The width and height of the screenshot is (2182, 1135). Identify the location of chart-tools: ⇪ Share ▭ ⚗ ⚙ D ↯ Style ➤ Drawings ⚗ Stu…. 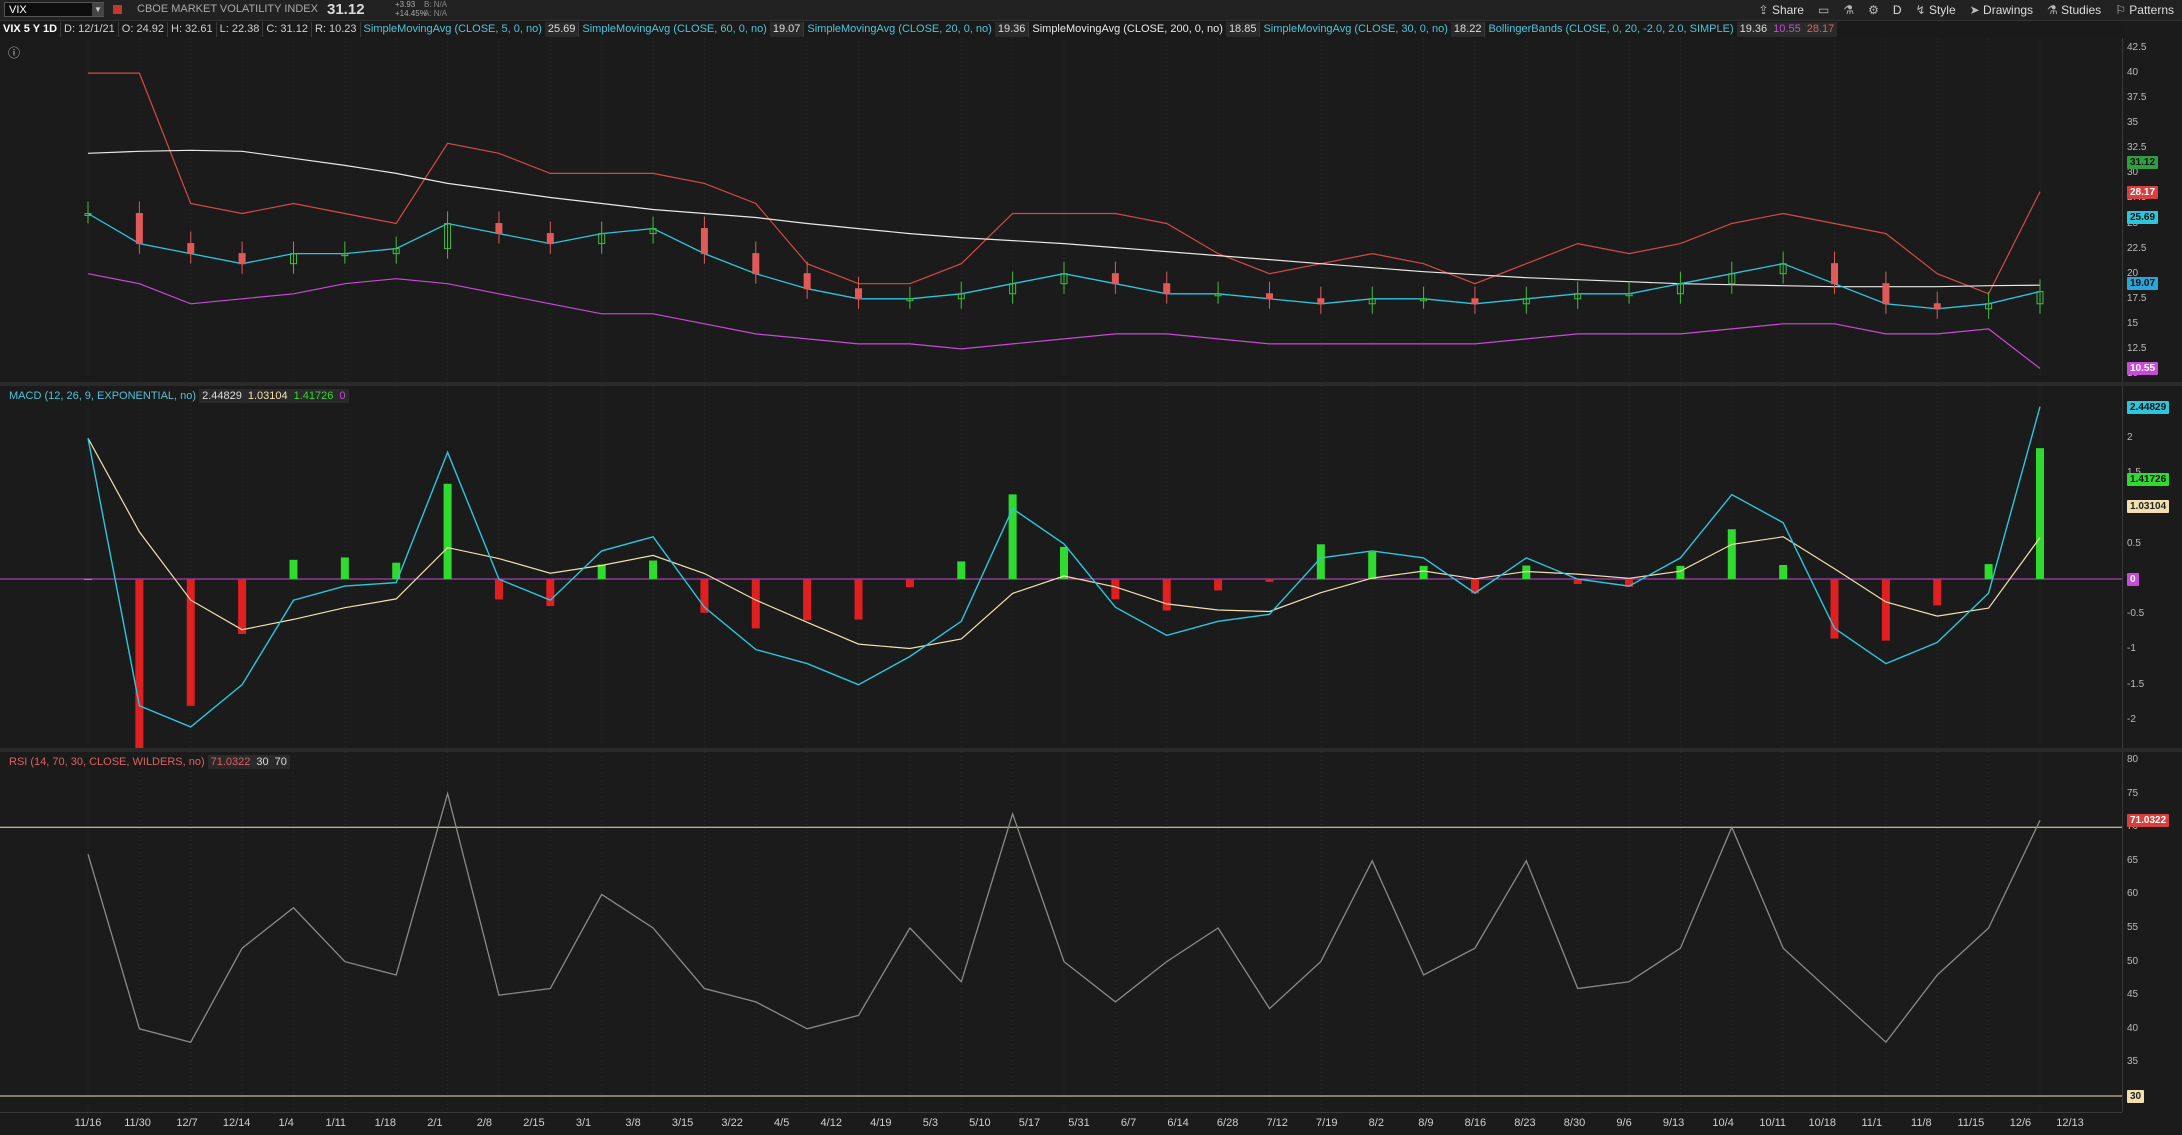
(1966, 10).